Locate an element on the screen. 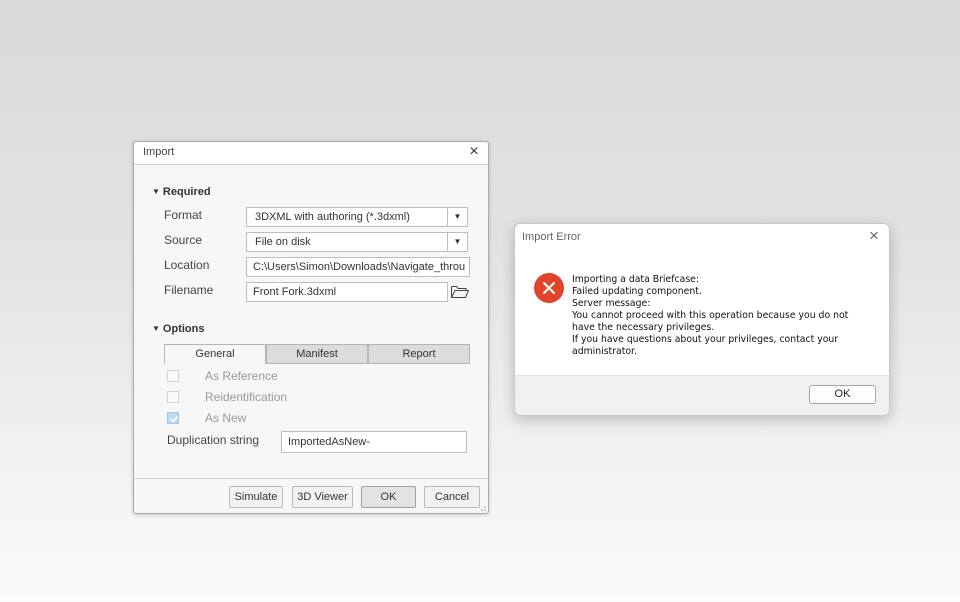 The width and height of the screenshot is (960, 602). options-tabs: General Manifest Report is located at coordinates (317, 354).